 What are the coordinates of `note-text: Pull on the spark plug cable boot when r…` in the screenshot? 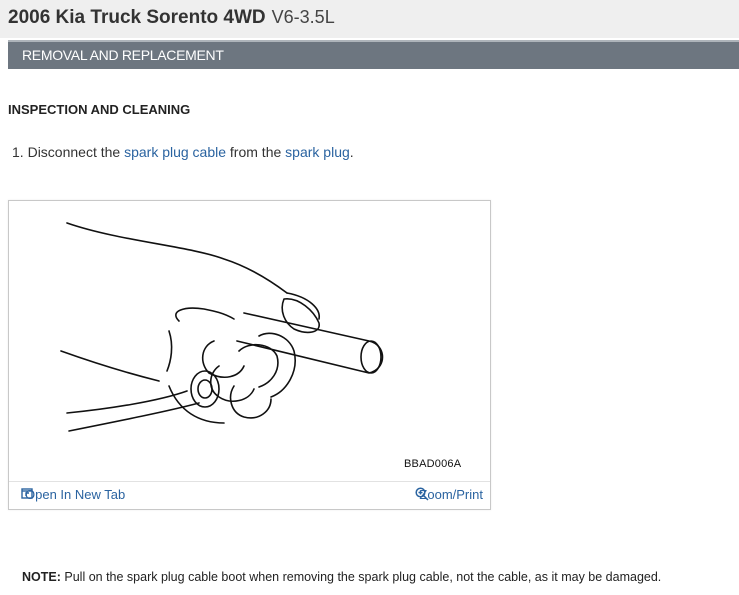 It's located at (363, 577).